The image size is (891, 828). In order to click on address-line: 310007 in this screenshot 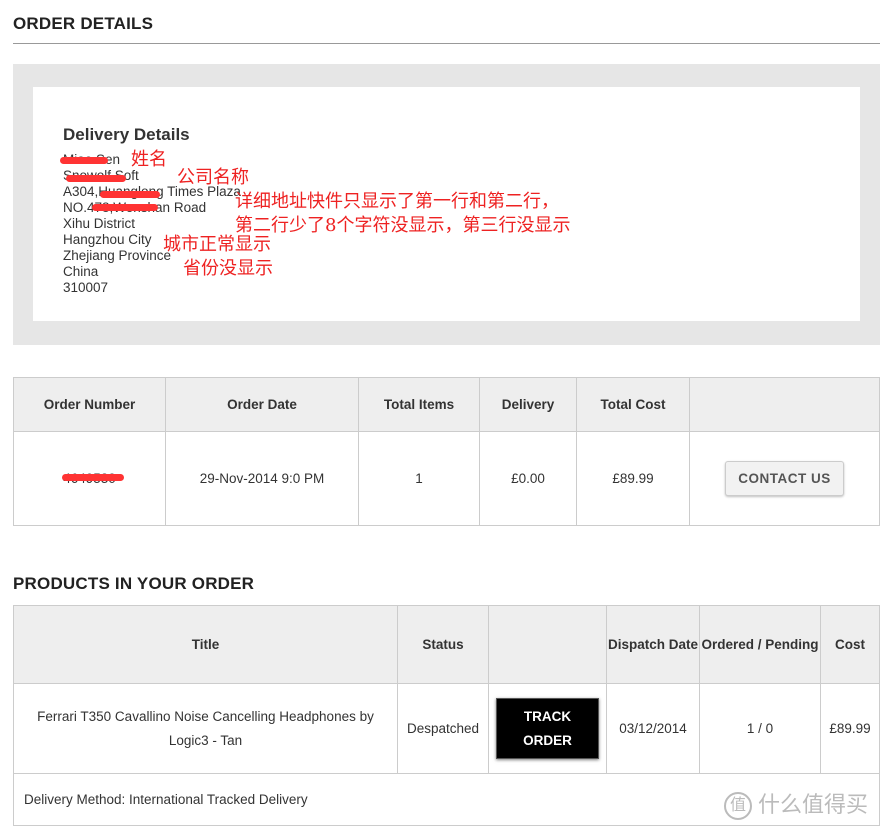, I will do `click(86, 287)`.